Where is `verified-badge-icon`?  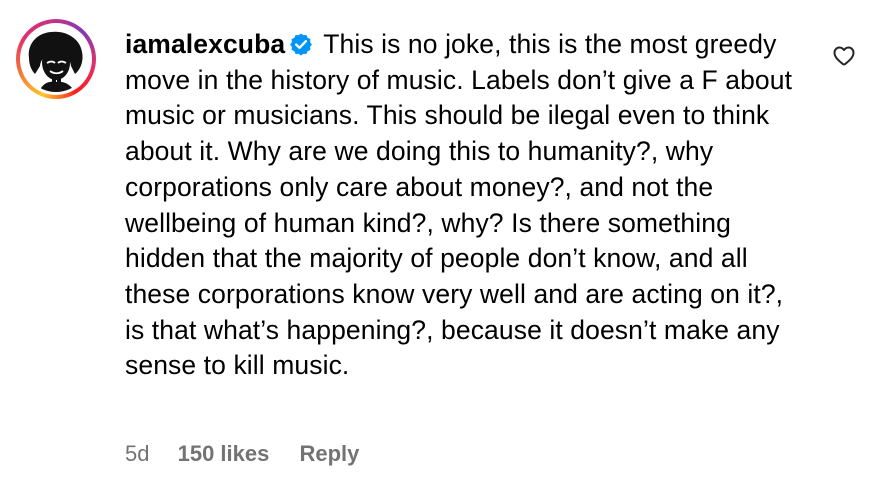 verified-badge-icon is located at coordinates (301, 44).